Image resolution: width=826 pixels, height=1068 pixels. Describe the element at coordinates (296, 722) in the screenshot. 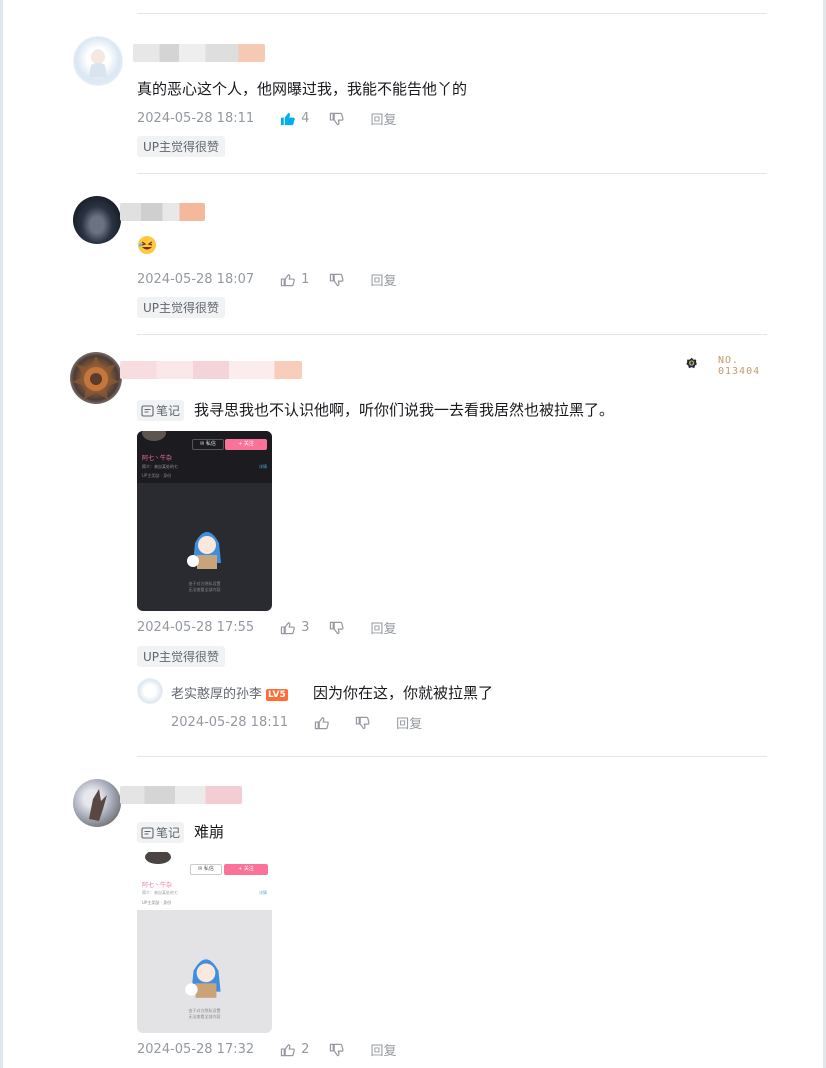

I see `sub-reply-meta: 2024-05-28 18:11 回复` at that location.